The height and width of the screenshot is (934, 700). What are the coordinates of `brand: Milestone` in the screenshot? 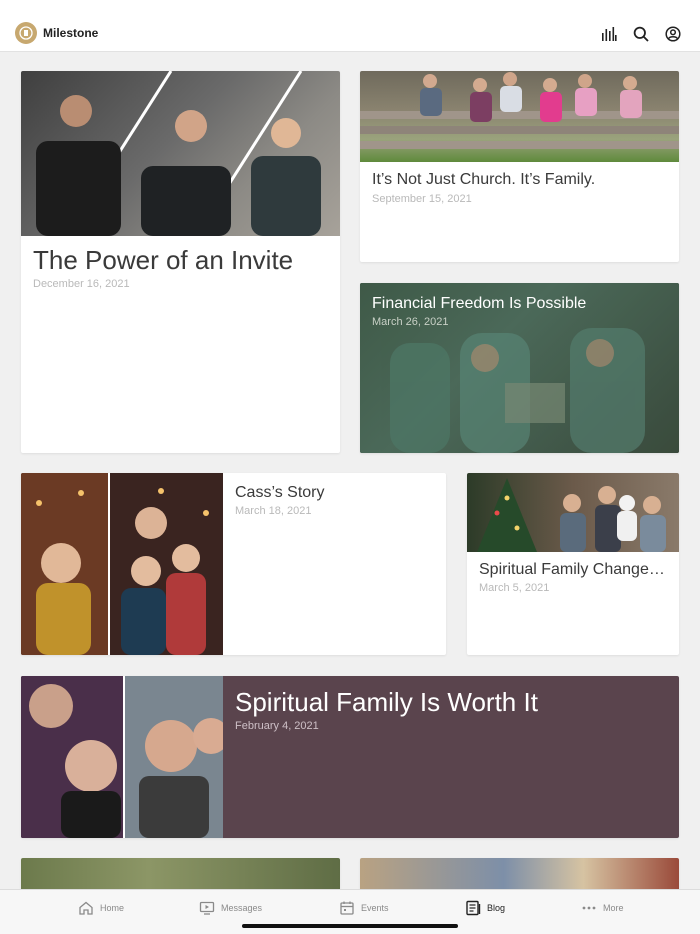 It's located at (56, 33).